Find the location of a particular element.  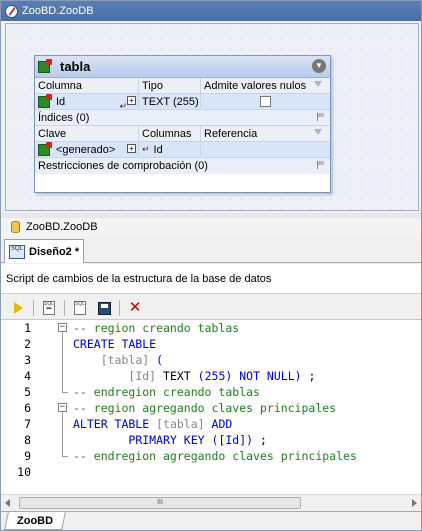

code-size: (255) is located at coordinates (215, 376).